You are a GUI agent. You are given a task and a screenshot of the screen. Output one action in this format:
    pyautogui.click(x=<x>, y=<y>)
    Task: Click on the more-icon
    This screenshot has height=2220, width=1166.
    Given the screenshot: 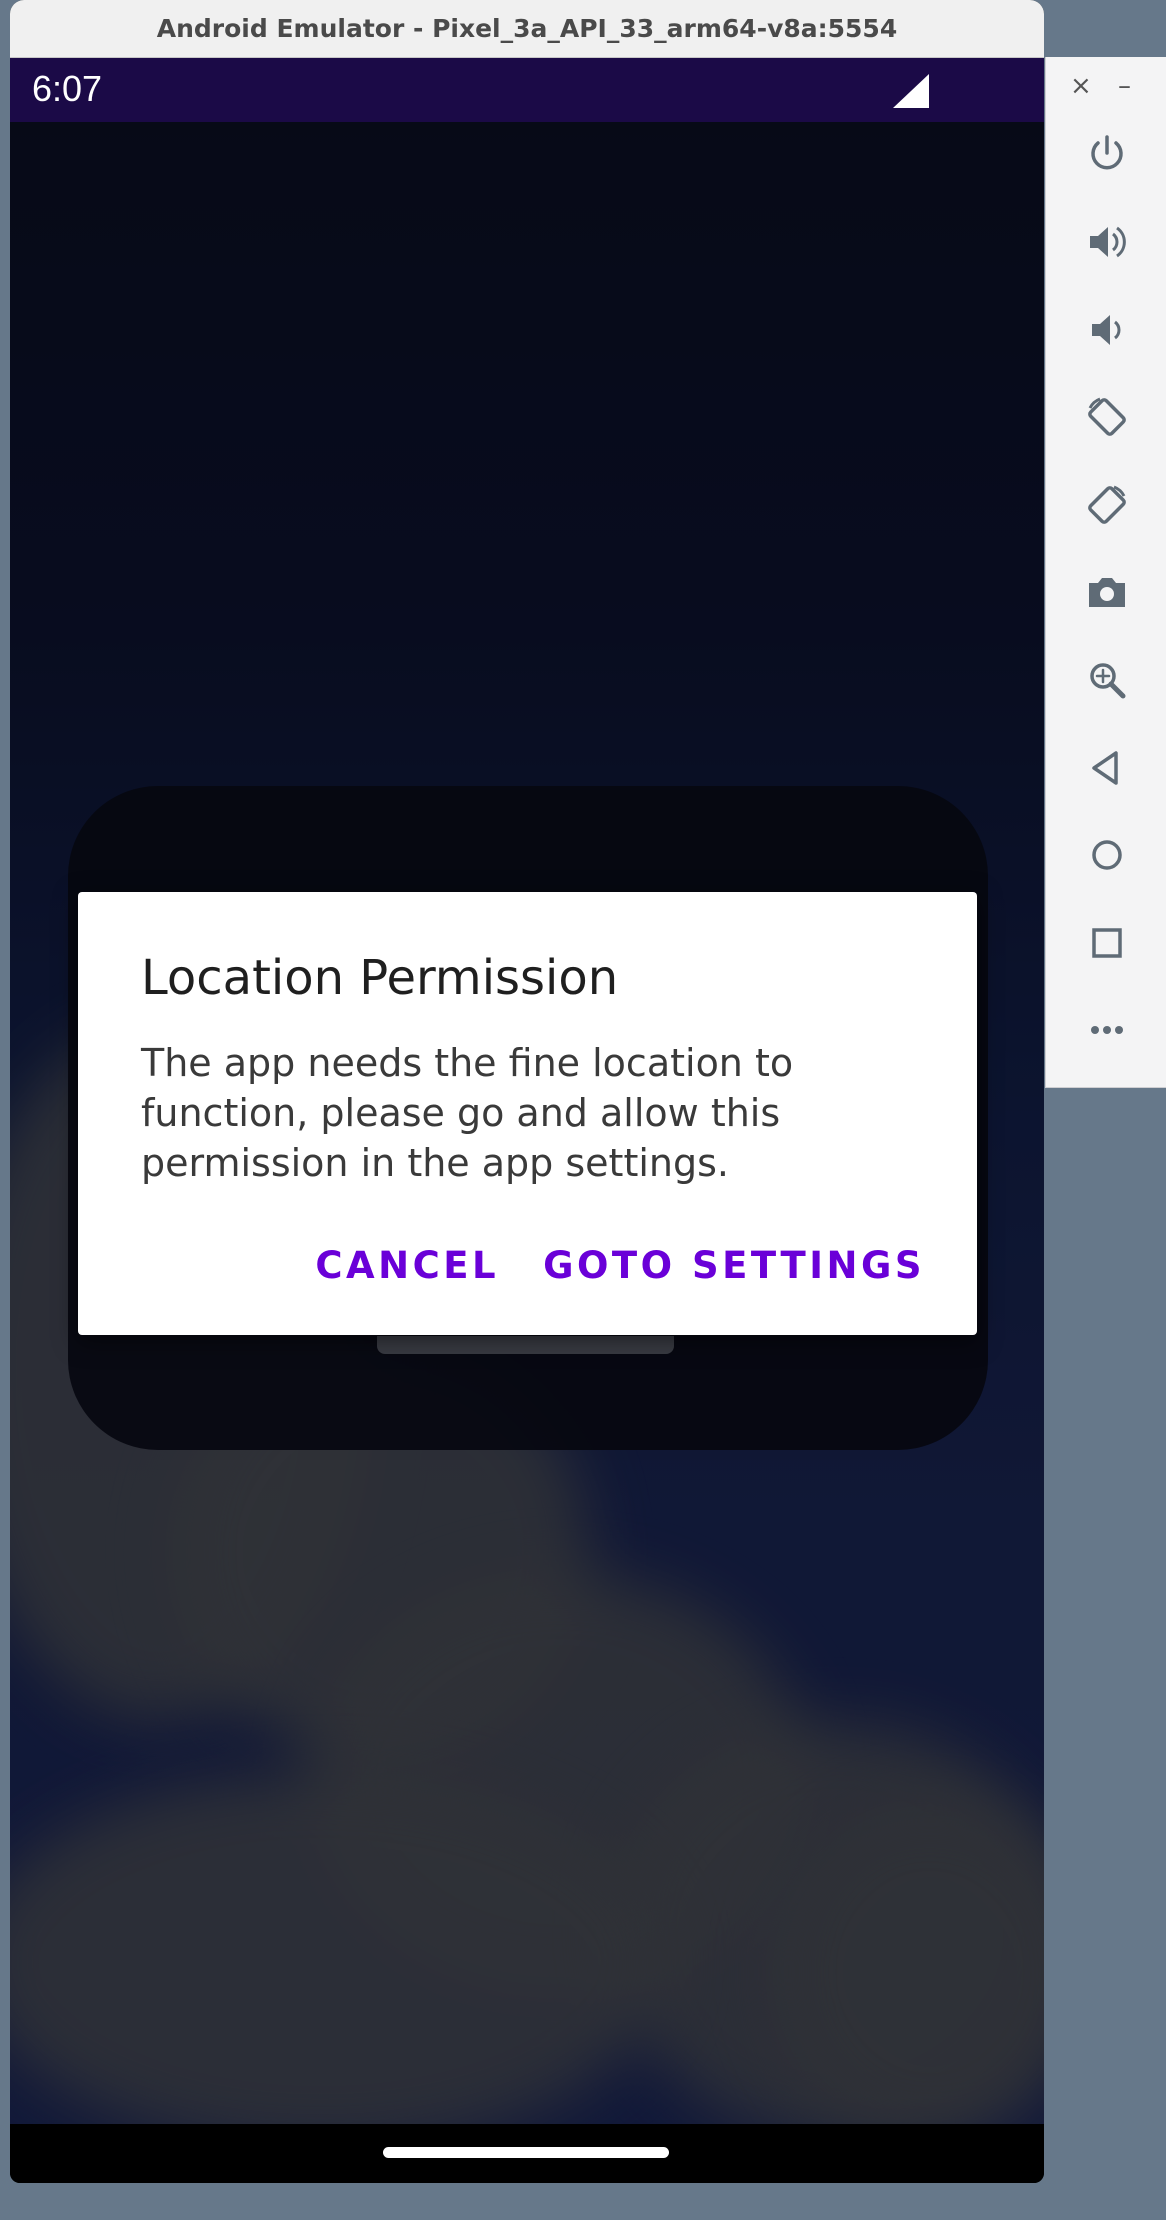 What is the action you would take?
    pyautogui.click(x=1107, y=1030)
    